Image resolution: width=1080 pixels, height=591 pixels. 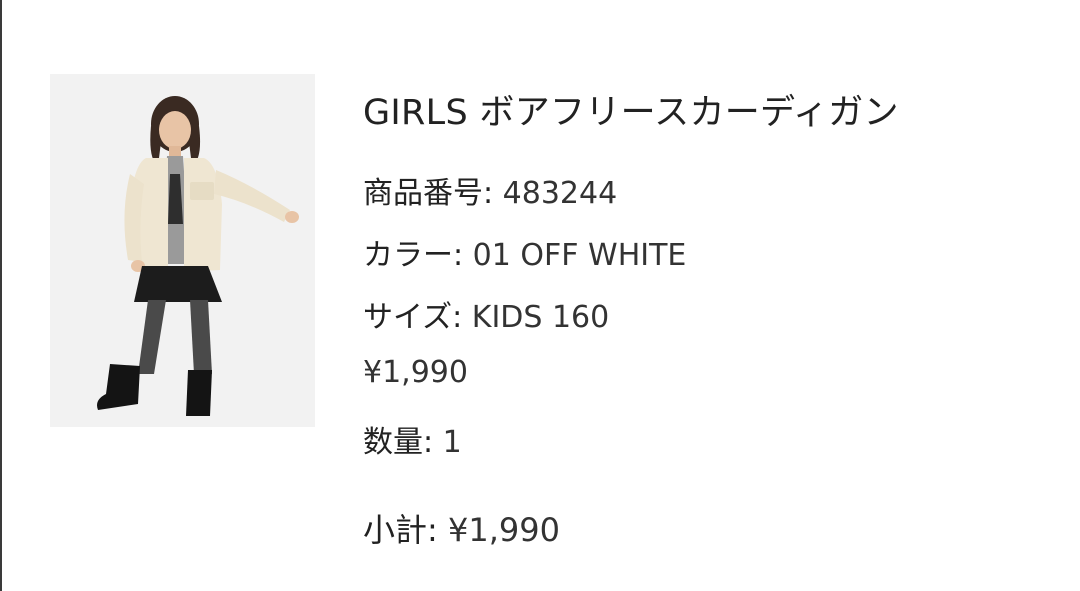 I want to click on price-value: ¥1,990, so click(x=415, y=372).